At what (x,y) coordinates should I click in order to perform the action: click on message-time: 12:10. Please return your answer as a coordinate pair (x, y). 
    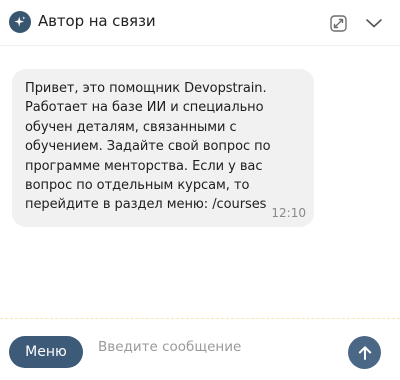
    Looking at the image, I should click on (288, 213).